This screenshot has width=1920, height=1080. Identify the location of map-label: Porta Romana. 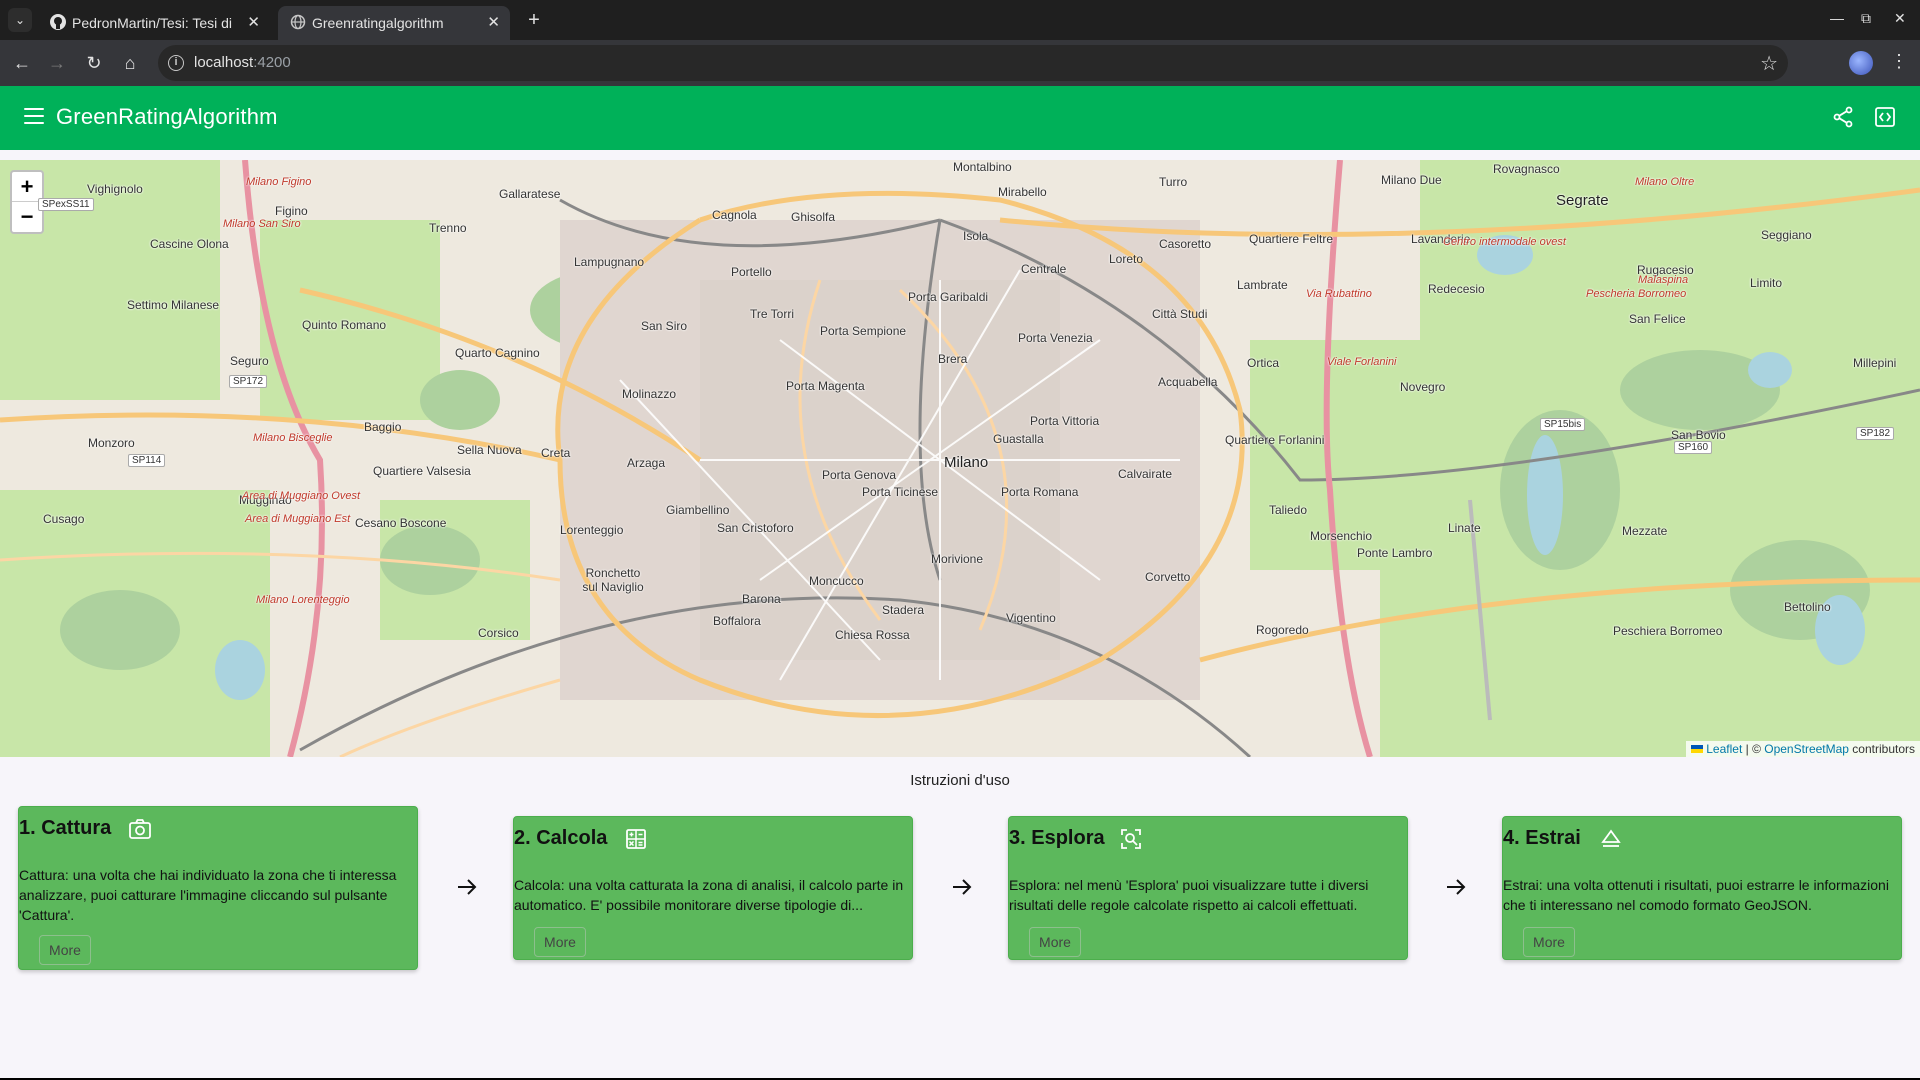
(1040, 492).